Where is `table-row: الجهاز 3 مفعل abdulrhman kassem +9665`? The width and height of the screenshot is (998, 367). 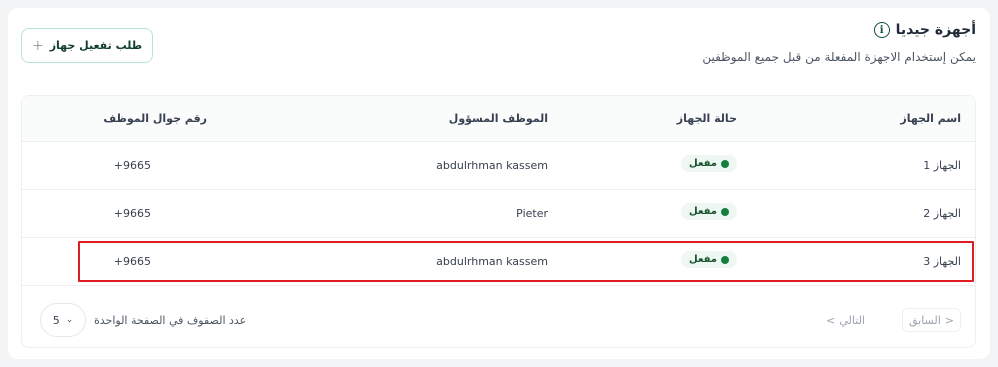
table-row: الجهاز 3 مفعل abdulrhman kassem +9665 is located at coordinates (498, 262).